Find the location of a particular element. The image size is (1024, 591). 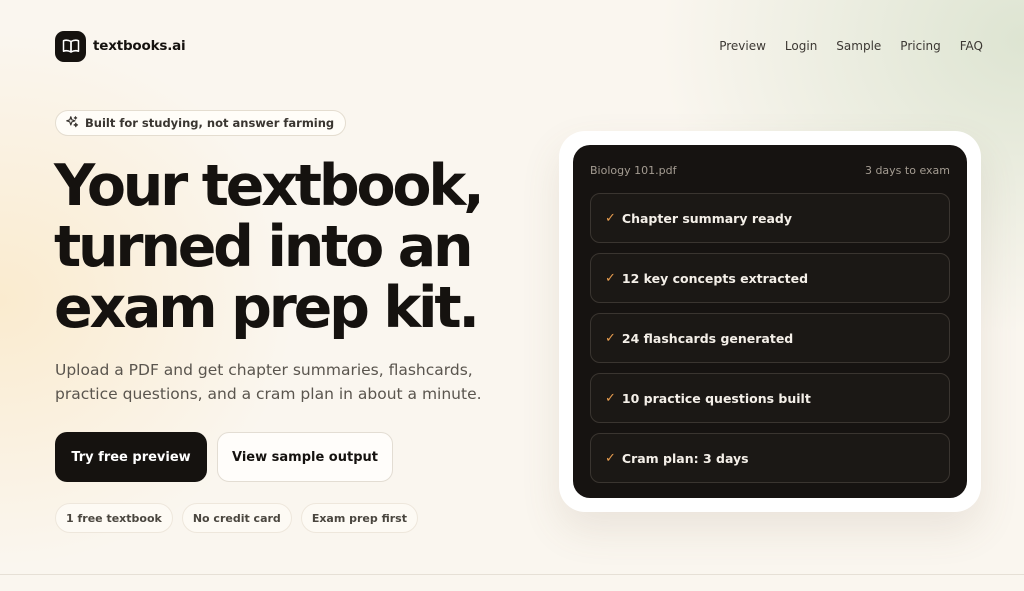

view-sample-output-button: View sample output is located at coordinates (305, 457).